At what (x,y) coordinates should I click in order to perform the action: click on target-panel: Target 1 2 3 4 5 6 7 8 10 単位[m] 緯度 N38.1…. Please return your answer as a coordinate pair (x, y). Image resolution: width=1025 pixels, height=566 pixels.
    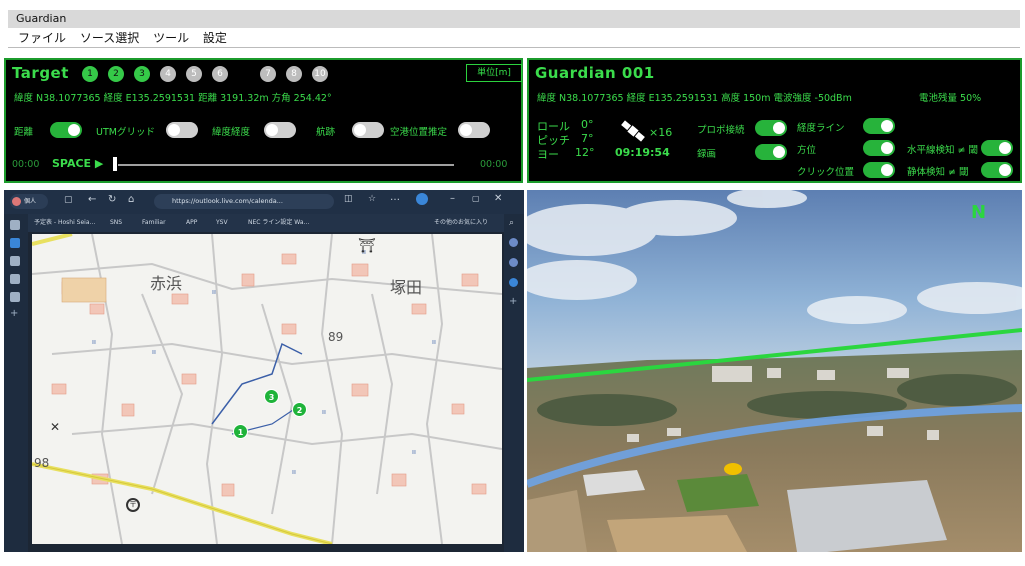
    Looking at the image, I should click on (263, 120).